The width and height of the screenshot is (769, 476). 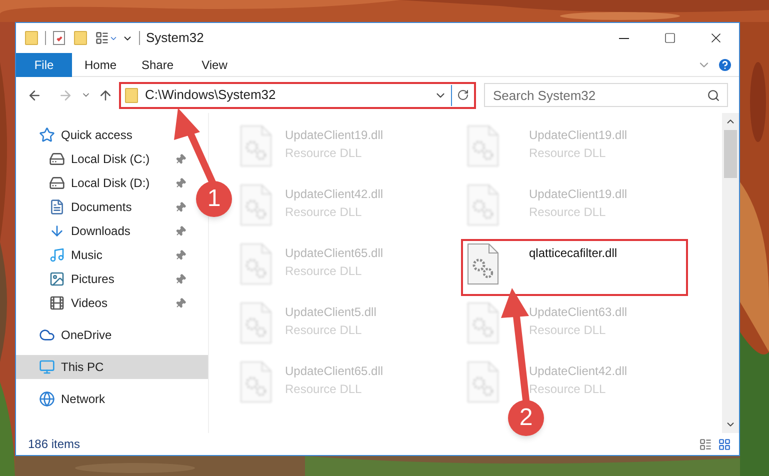 What do you see at coordinates (83, 399) in the screenshot?
I see `nav-label: Network` at bounding box center [83, 399].